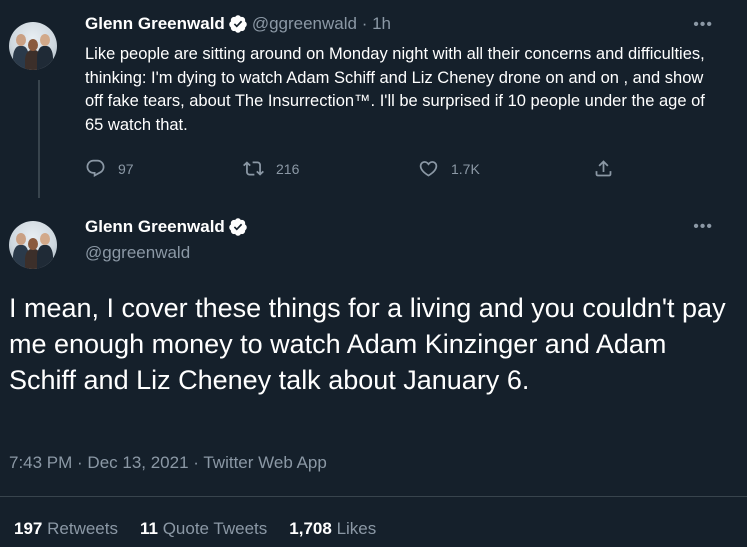  I want to click on reply-count: 97, so click(126, 168).